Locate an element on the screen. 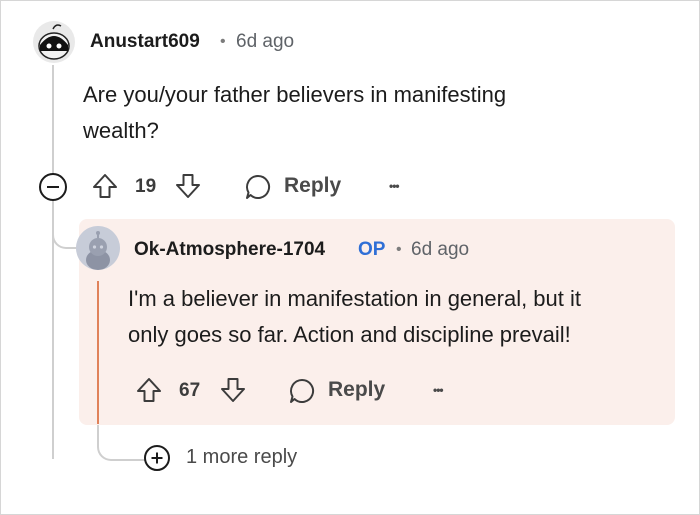  collapse-minus-icon is located at coordinates (53, 187).